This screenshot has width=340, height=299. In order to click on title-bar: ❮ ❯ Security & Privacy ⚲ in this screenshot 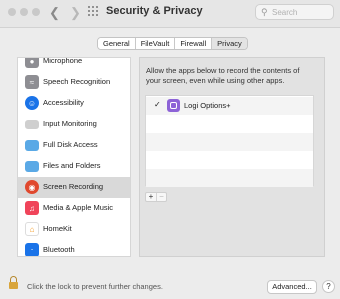, I will do `click(170, 14)`.